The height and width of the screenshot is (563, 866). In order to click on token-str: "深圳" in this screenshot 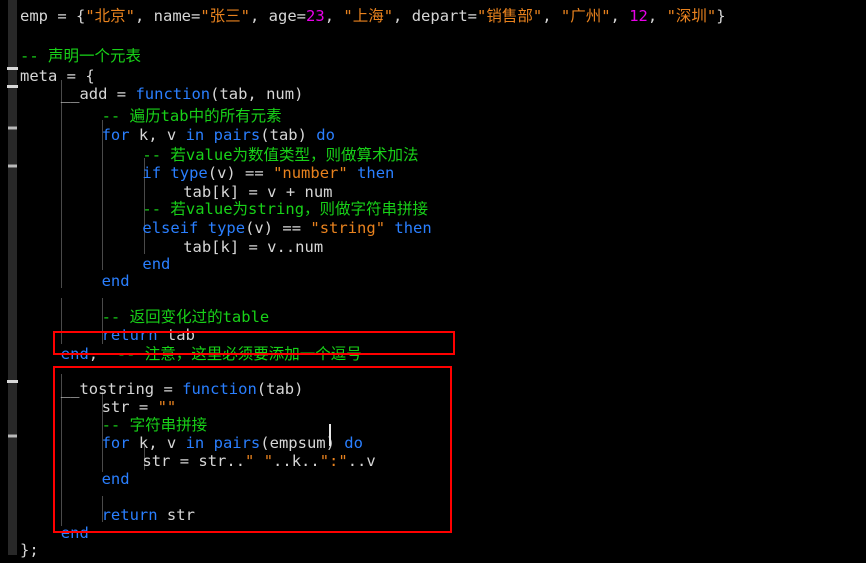, I will do `click(691, 16)`.